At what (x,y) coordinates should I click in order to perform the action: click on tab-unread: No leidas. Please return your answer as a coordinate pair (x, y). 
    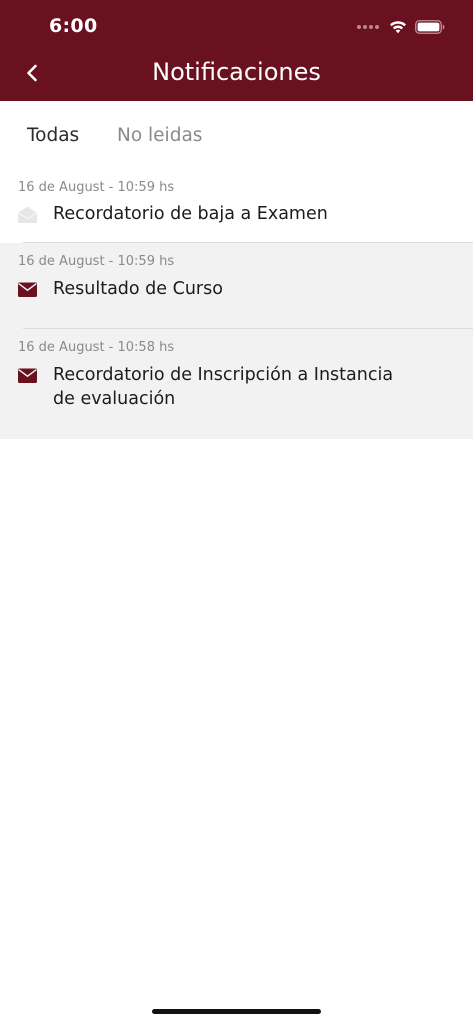
    Looking at the image, I should click on (159, 135).